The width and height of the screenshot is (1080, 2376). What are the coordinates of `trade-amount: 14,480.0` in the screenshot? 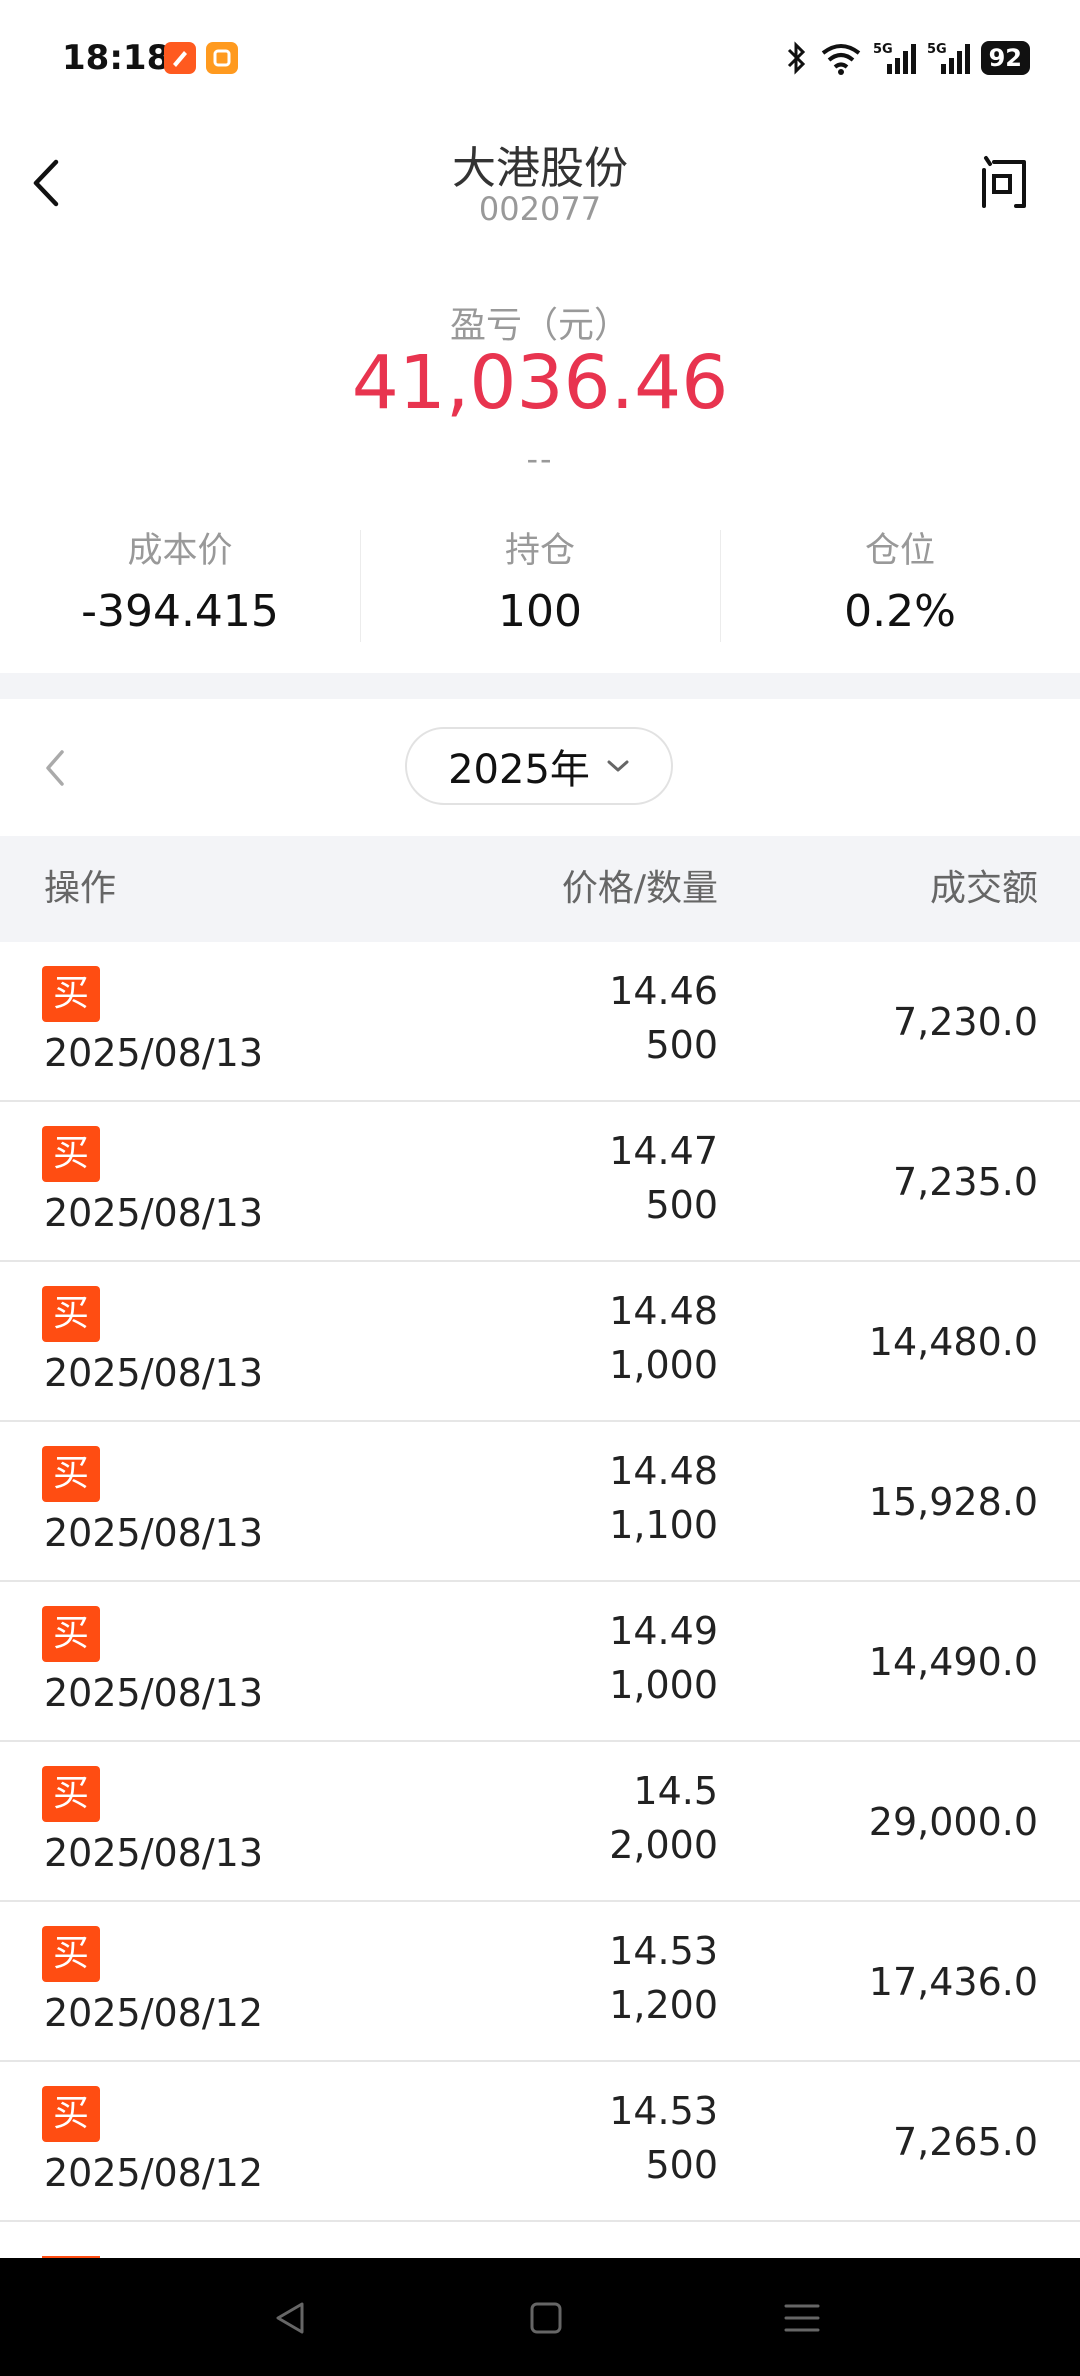 It's located at (953, 1342).